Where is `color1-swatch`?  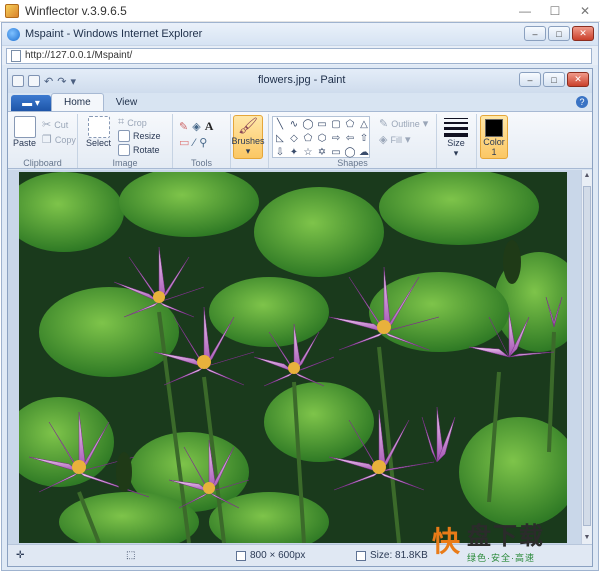 color1-swatch is located at coordinates (494, 128).